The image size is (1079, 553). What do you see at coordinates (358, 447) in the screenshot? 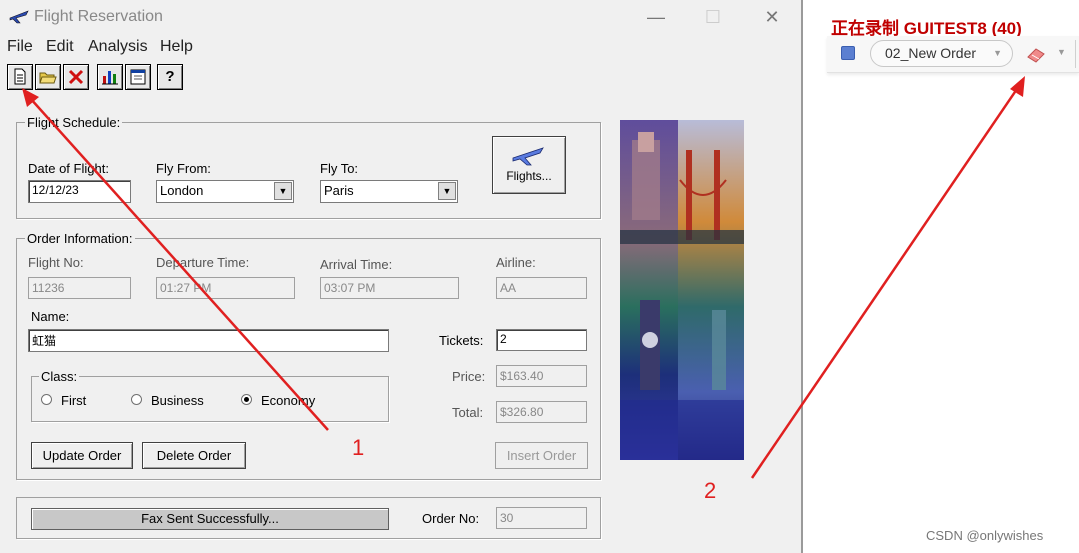
I see `annotation-label-1: 1` at bounding box center [358, 447].